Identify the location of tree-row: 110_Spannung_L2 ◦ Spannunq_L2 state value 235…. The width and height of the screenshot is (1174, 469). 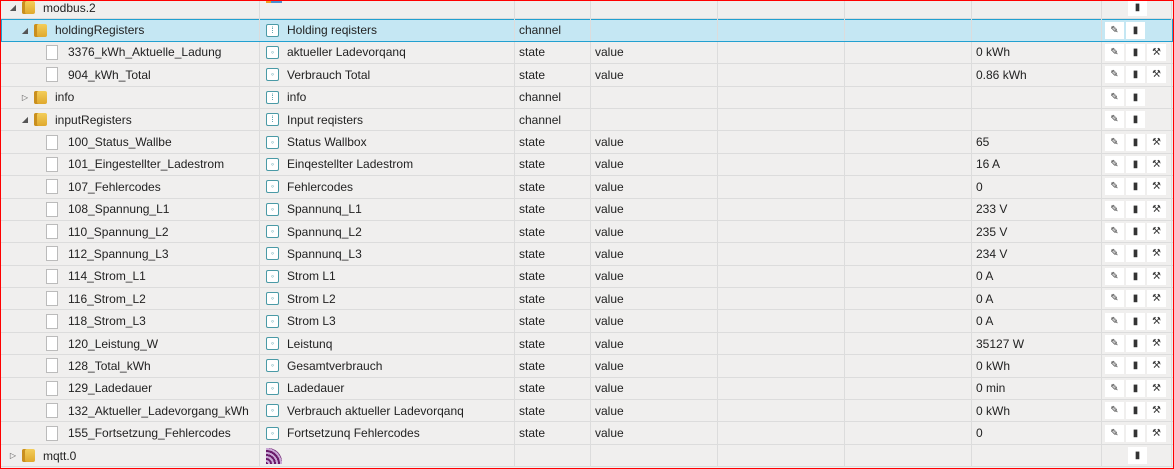
(587, 232).